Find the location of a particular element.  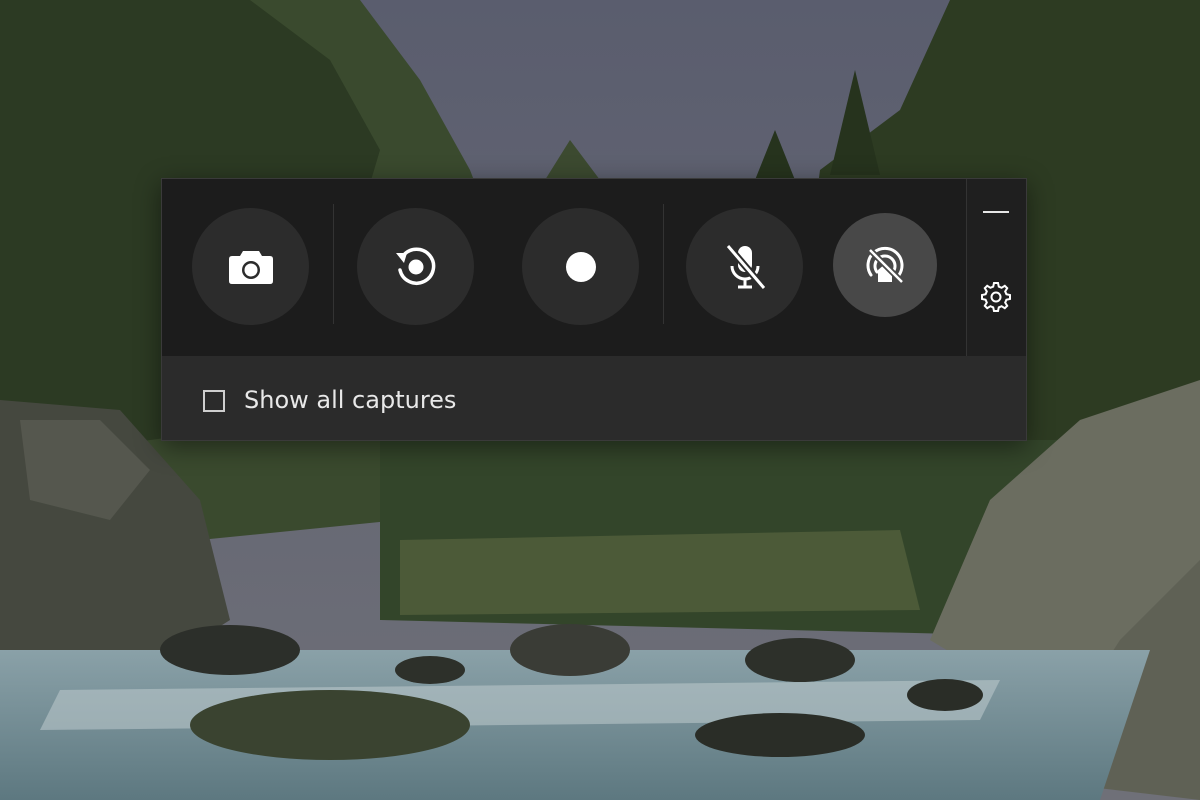

replay-icon is located at coordinates (415, 266).